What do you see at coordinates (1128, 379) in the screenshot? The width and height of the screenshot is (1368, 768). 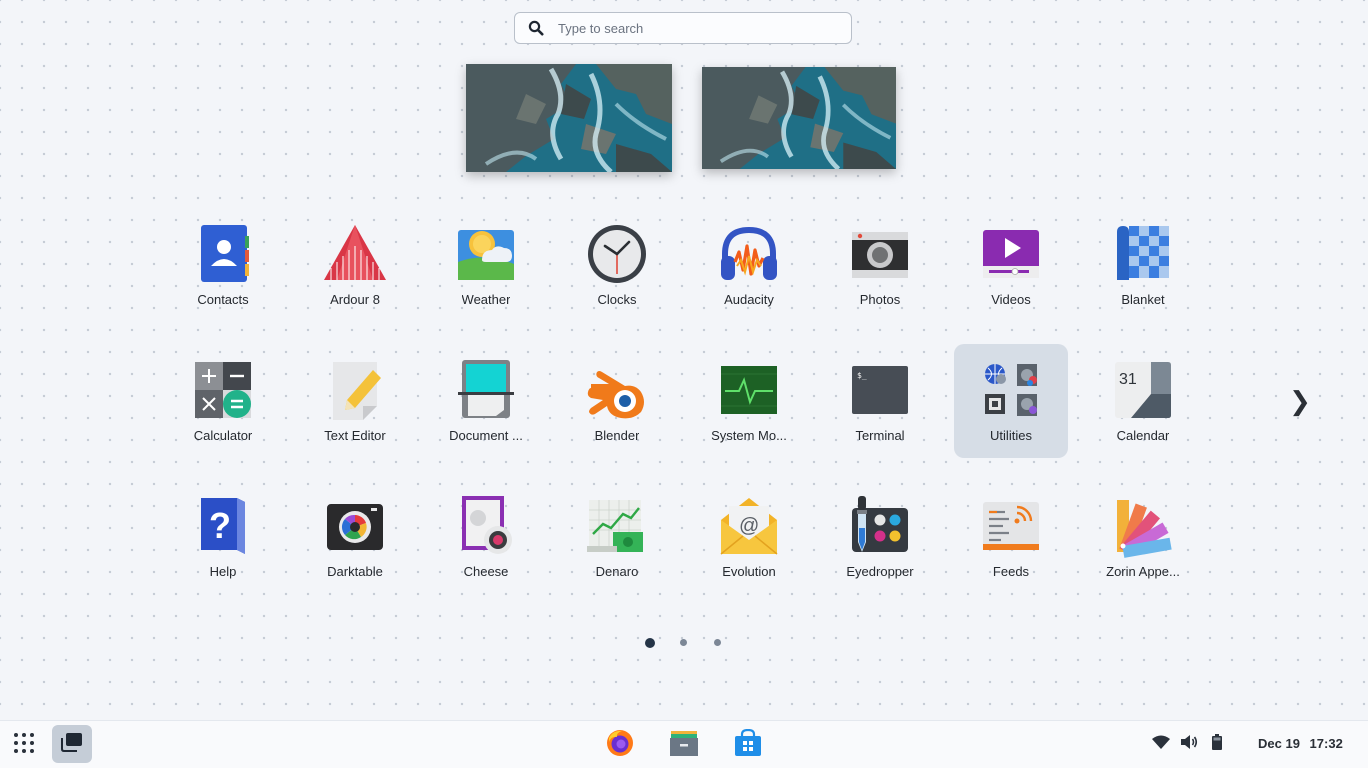 I see `calendar-day: 31` at bounding box center [1128, 379].